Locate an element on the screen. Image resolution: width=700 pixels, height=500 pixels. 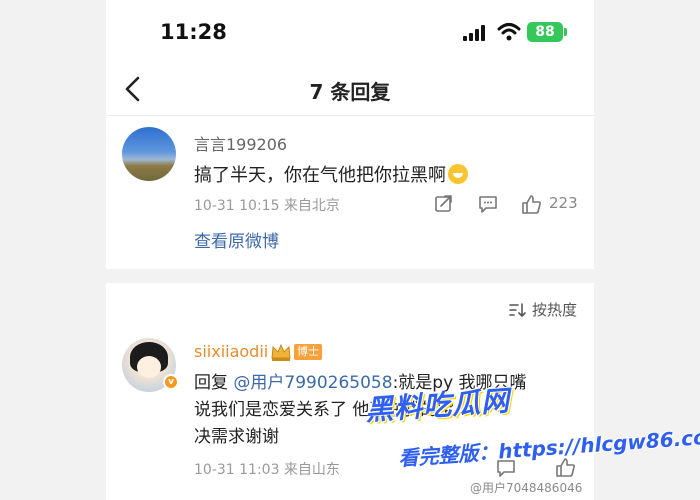
sort-icon is located at coordinates (517, 309).